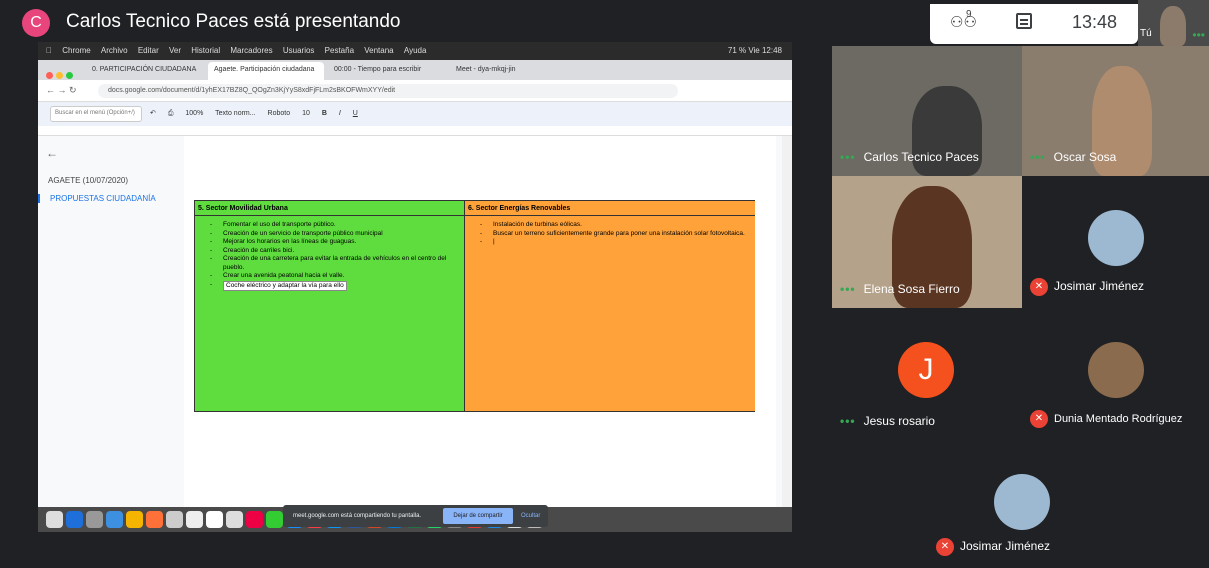 Image resolution: width=1209 pixels, height=568 pixels. What do you see at coordinates (36, 23) in the screenshot?
I see `presenter-avatar: C` at bounding box center [36, 23].